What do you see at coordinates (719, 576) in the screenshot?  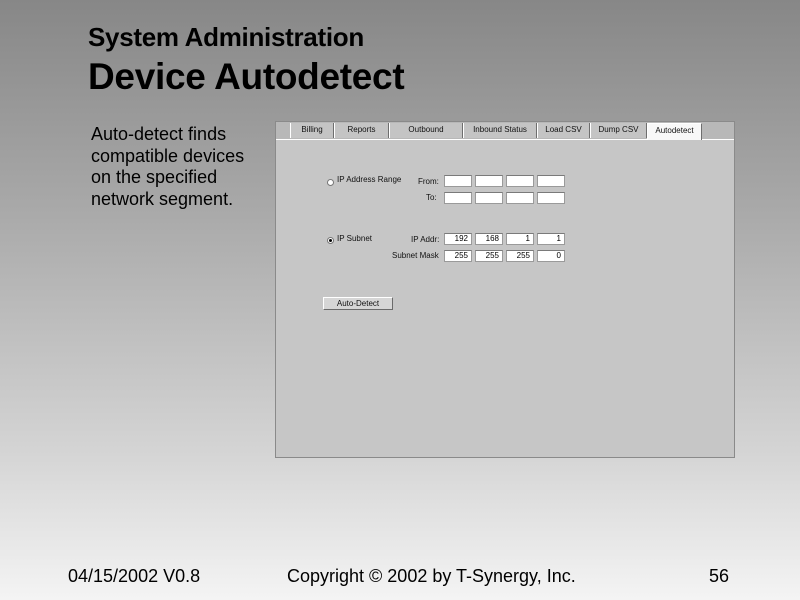 I see `footer-page-number: 56` at bounding box center [719, 576].